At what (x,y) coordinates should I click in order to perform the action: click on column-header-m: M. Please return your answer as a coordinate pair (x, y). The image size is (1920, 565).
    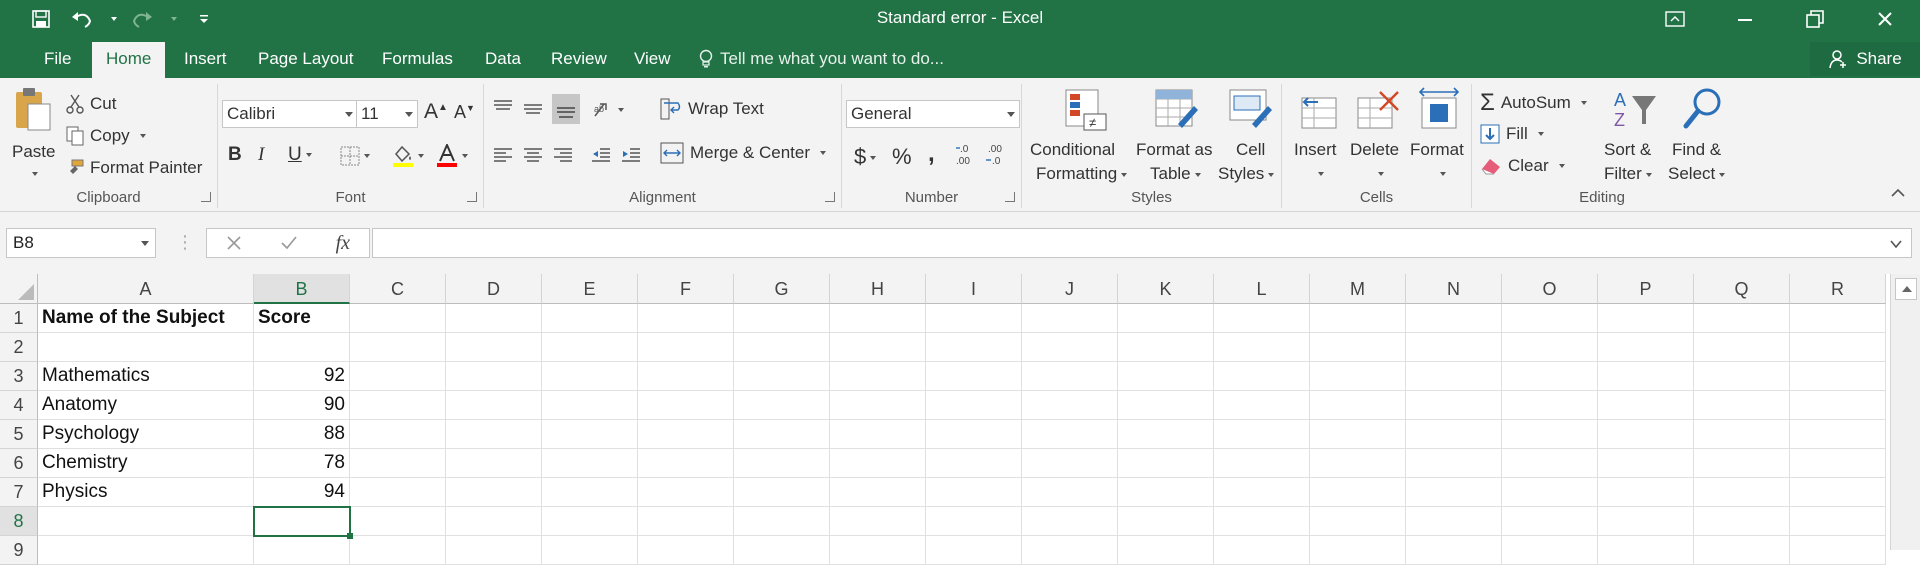
    Looking at the image, I should click on (1358, 289).